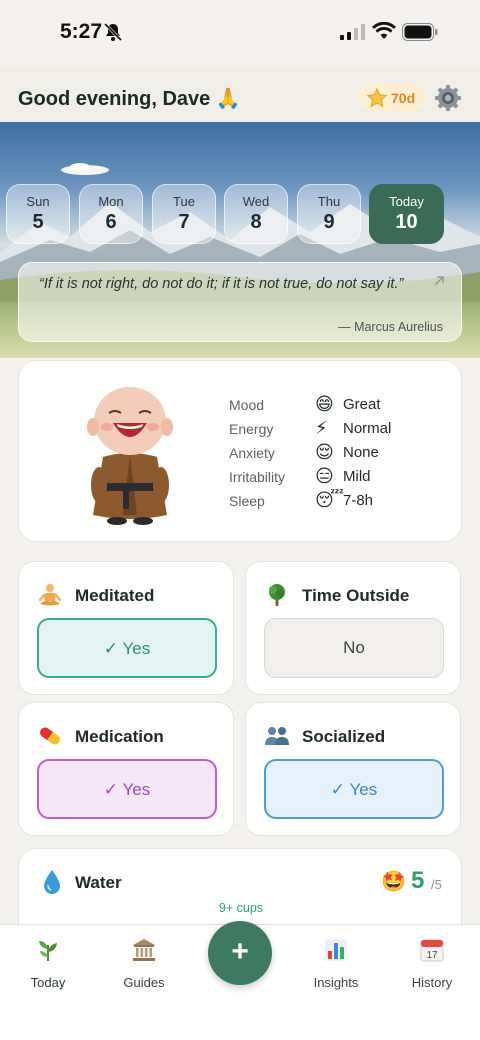  What do you see at coordinates (144, 982) in the screenshot?
I see `tab-label: Guides` at bounding box center [144, 982].